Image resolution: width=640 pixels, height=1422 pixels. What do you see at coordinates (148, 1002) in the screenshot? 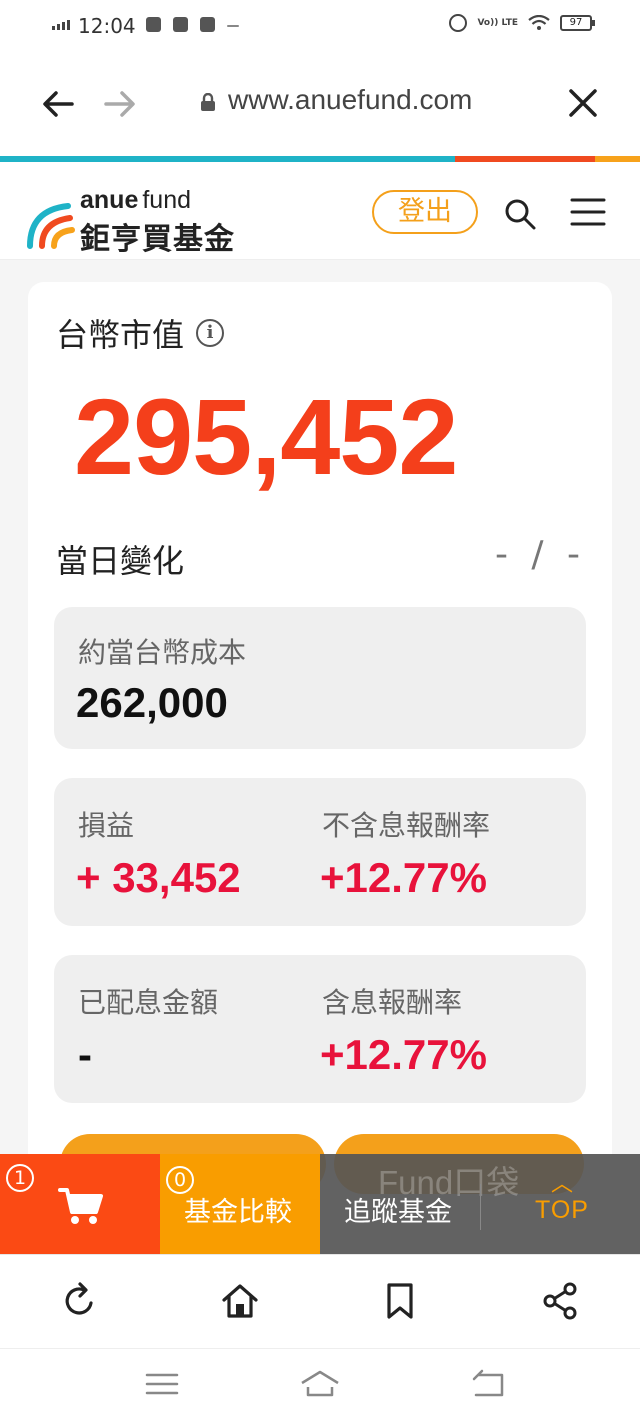
I see `dividend-label: 已配息金額` at bounding box center [148, 1002].